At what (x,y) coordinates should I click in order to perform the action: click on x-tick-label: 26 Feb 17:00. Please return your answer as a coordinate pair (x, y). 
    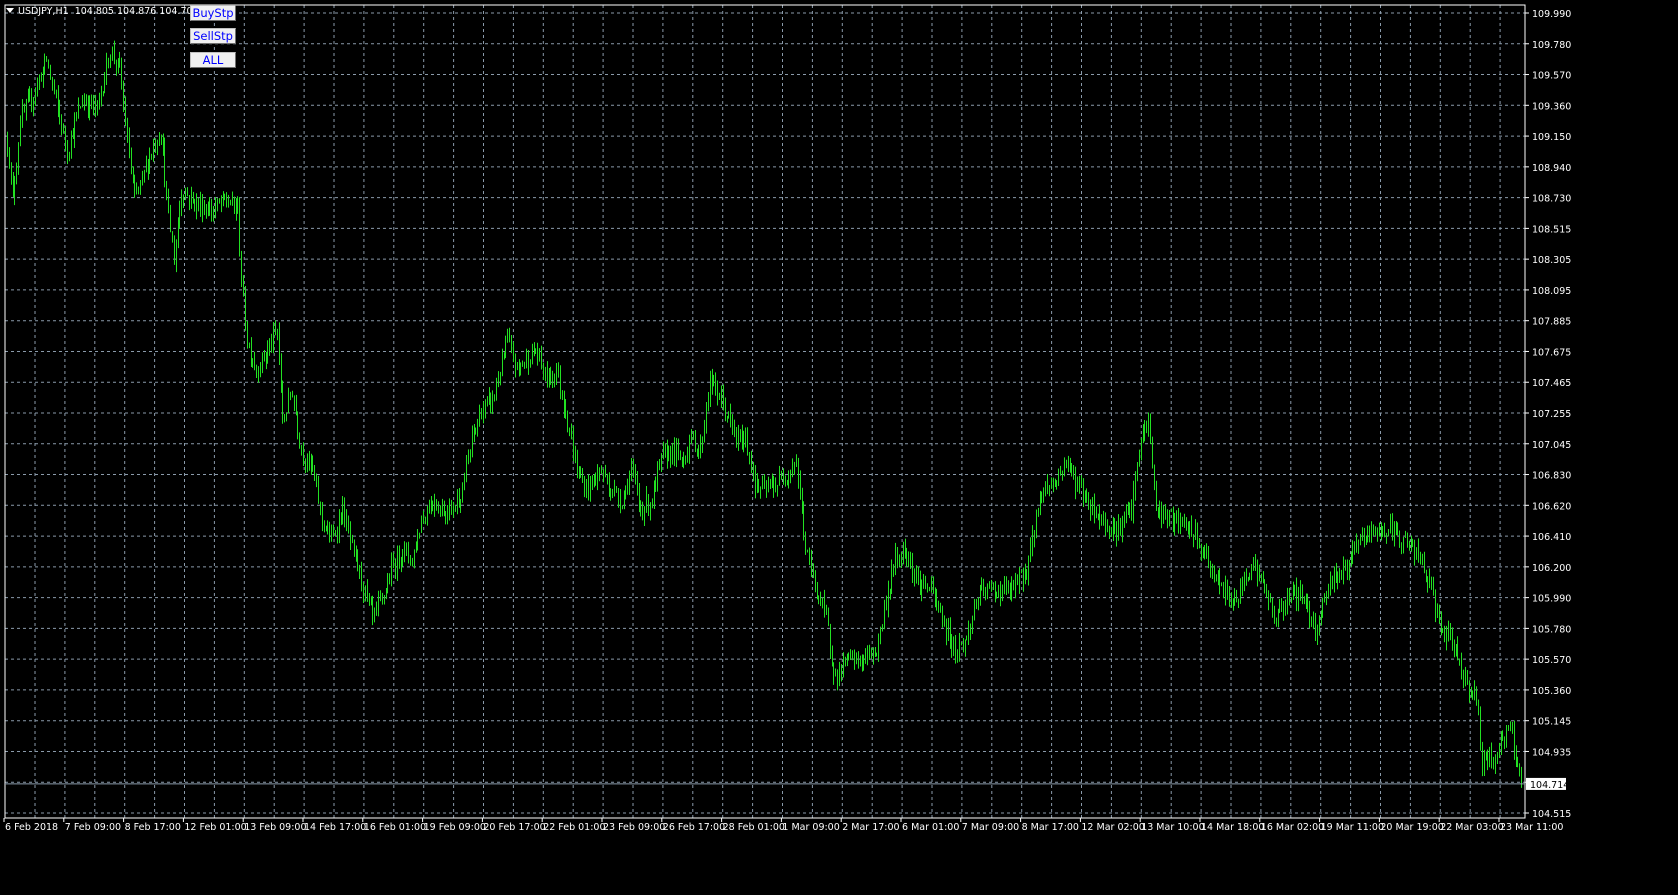
    Looking at the image, I should click on (694, 827).